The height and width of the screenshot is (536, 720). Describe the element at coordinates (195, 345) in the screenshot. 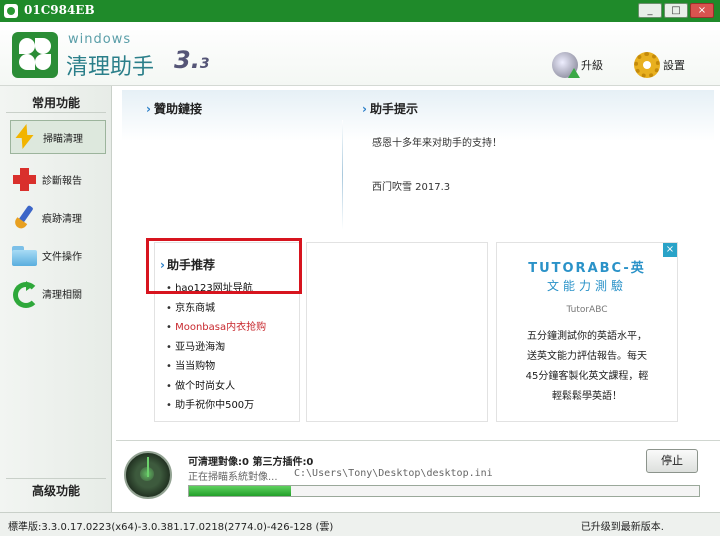

I see `link-amazon: 亚马逊海淘` at that location.